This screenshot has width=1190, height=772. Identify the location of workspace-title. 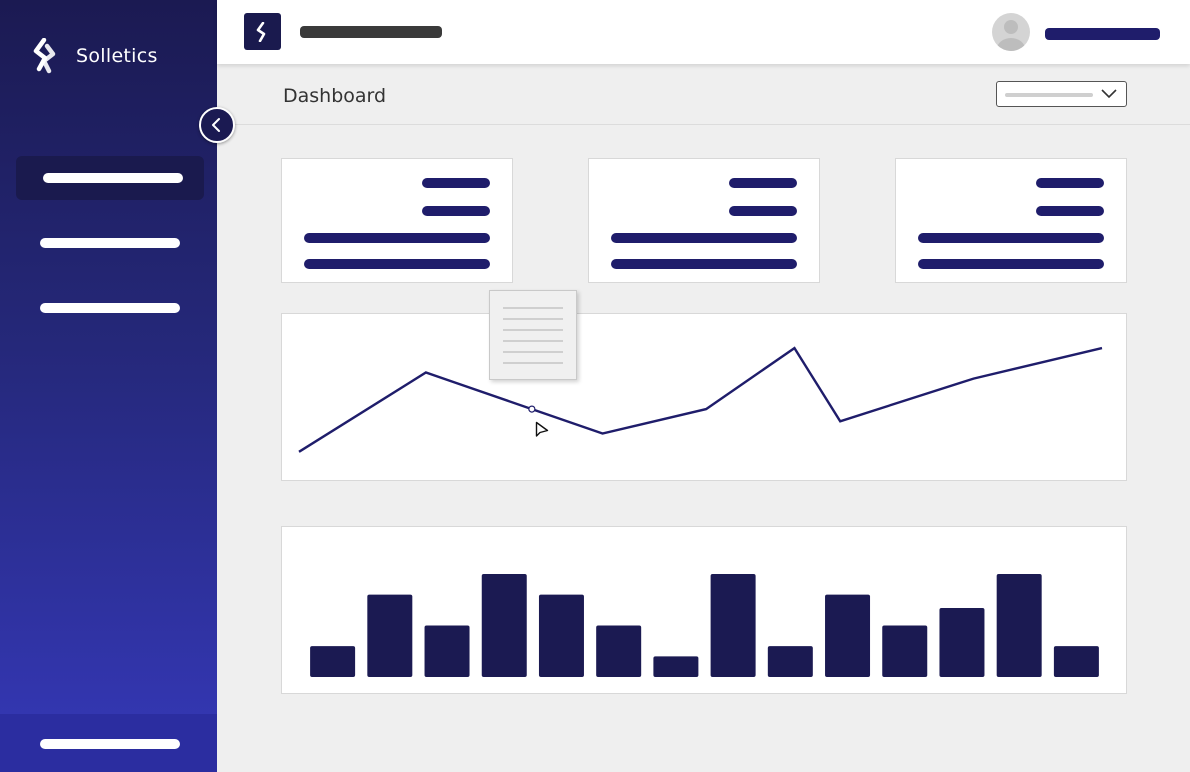
(371, 32).